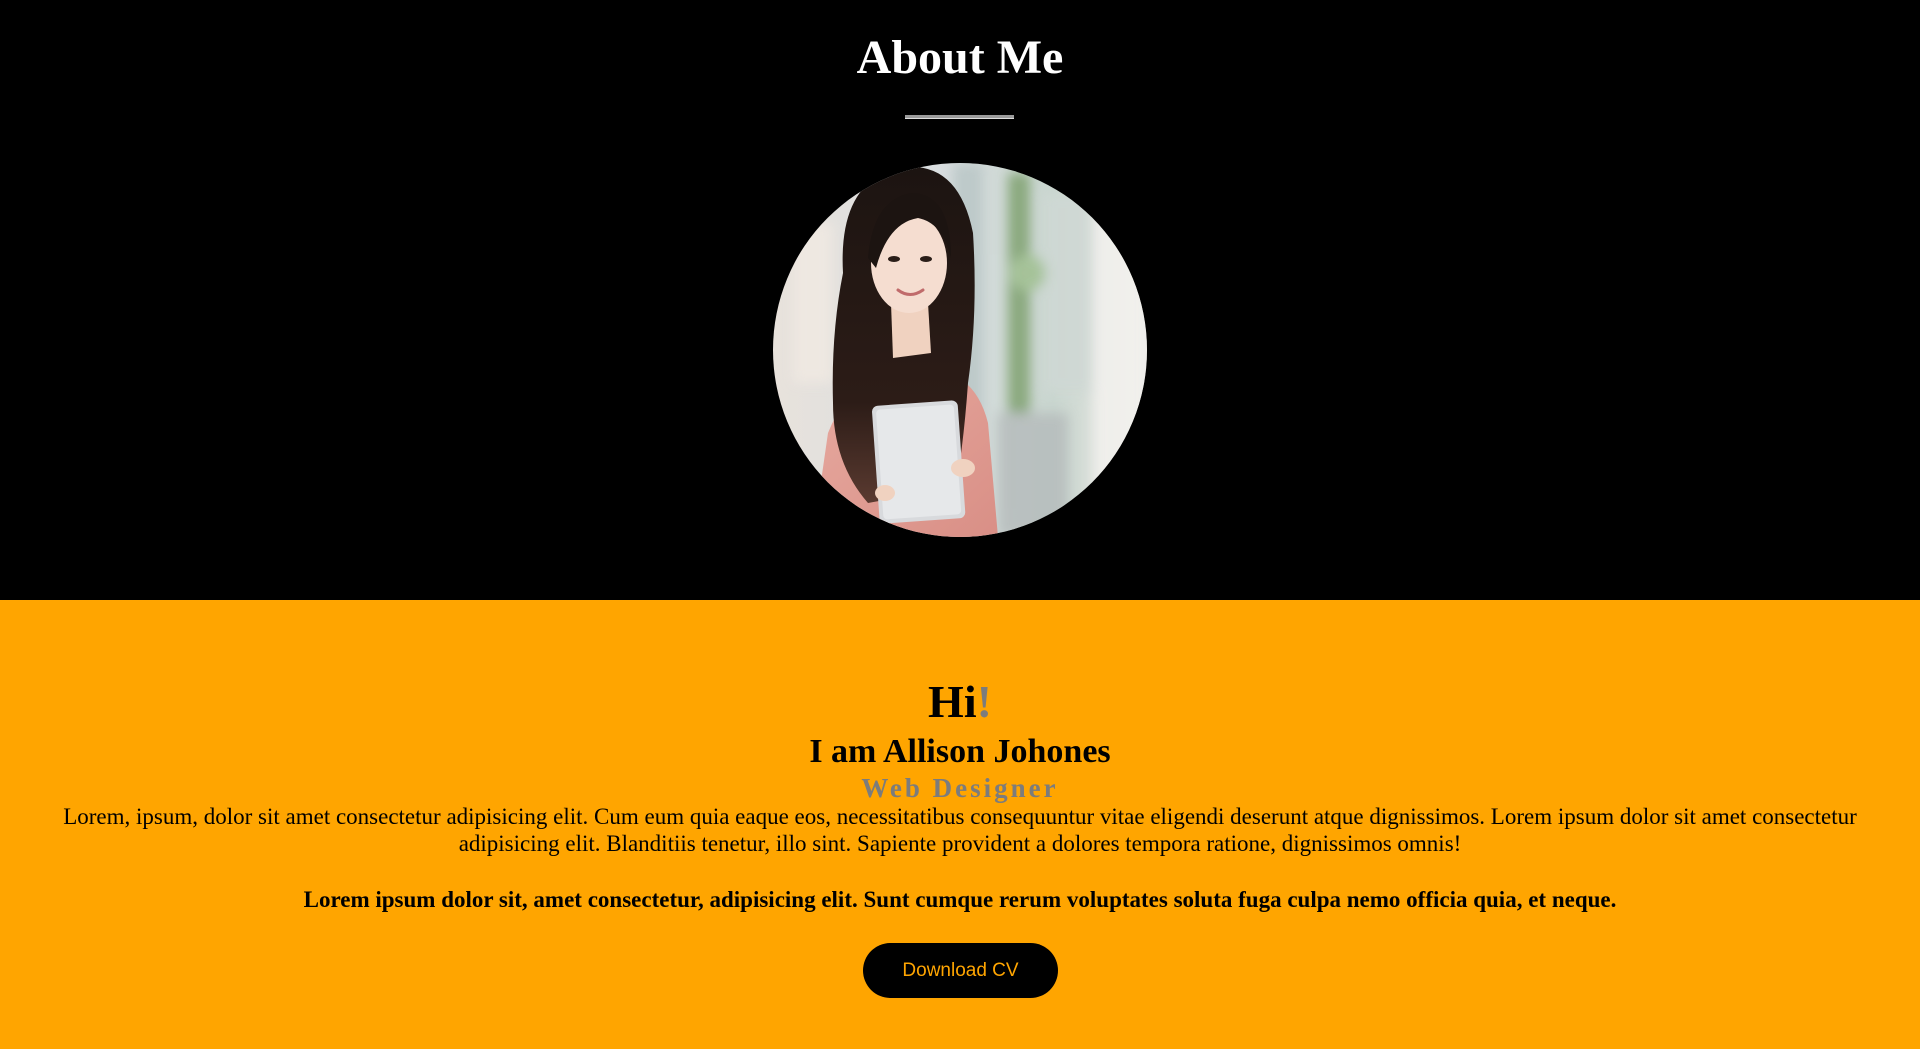 The width and height of the screenshot is (1920, 1050). Describe the element at coordinates (959, 117) in the screenshot. I see `title-underline` at that location.